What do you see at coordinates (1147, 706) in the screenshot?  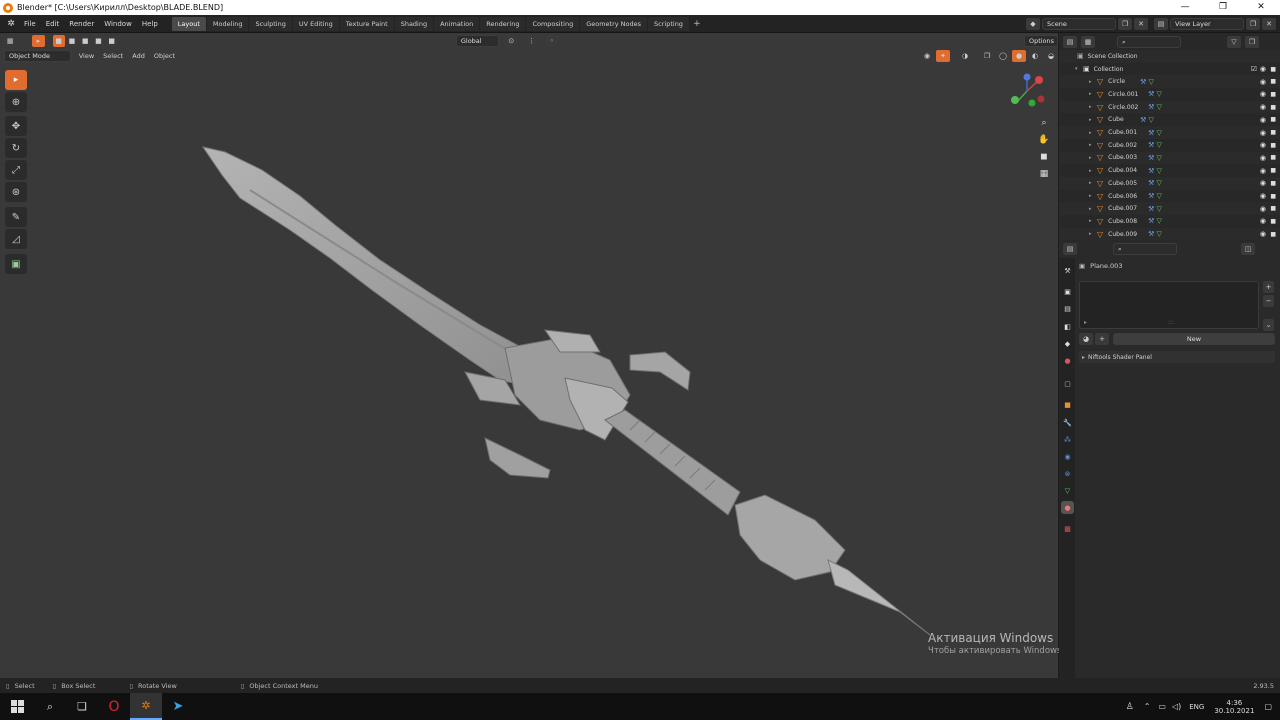 I see `tray-expand-icon: ⌃` at bounding box center [1147, 706].